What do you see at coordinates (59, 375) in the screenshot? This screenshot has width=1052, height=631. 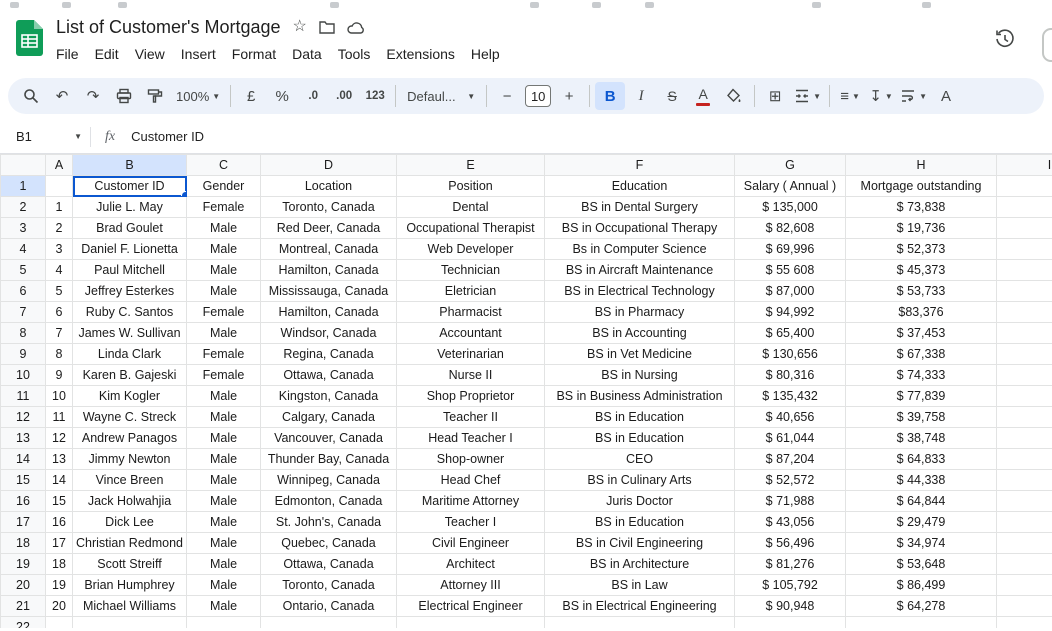 I see `cell-A10: 9` at bounding box center [59, 375].